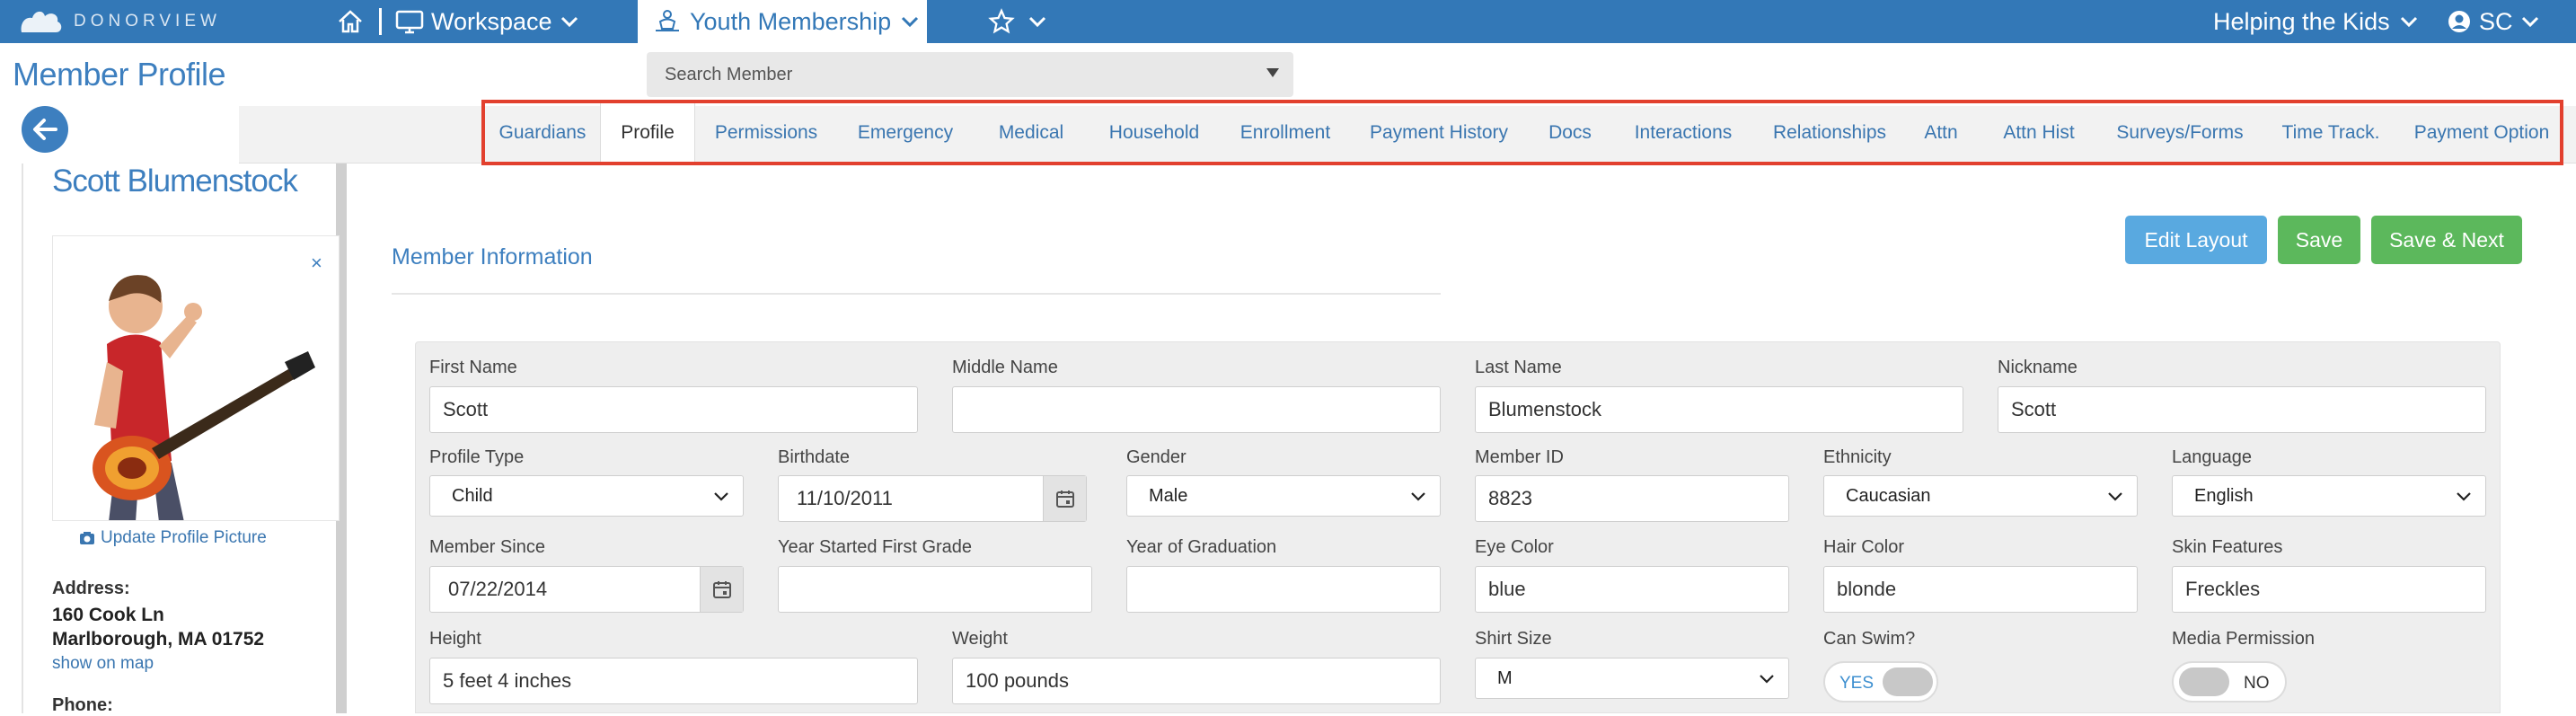 This screenshot has width=2576, height=716. What do you see at coordinates (350, 21) in the screenshot?
I see `home-button` at bounding box center [350, 21].